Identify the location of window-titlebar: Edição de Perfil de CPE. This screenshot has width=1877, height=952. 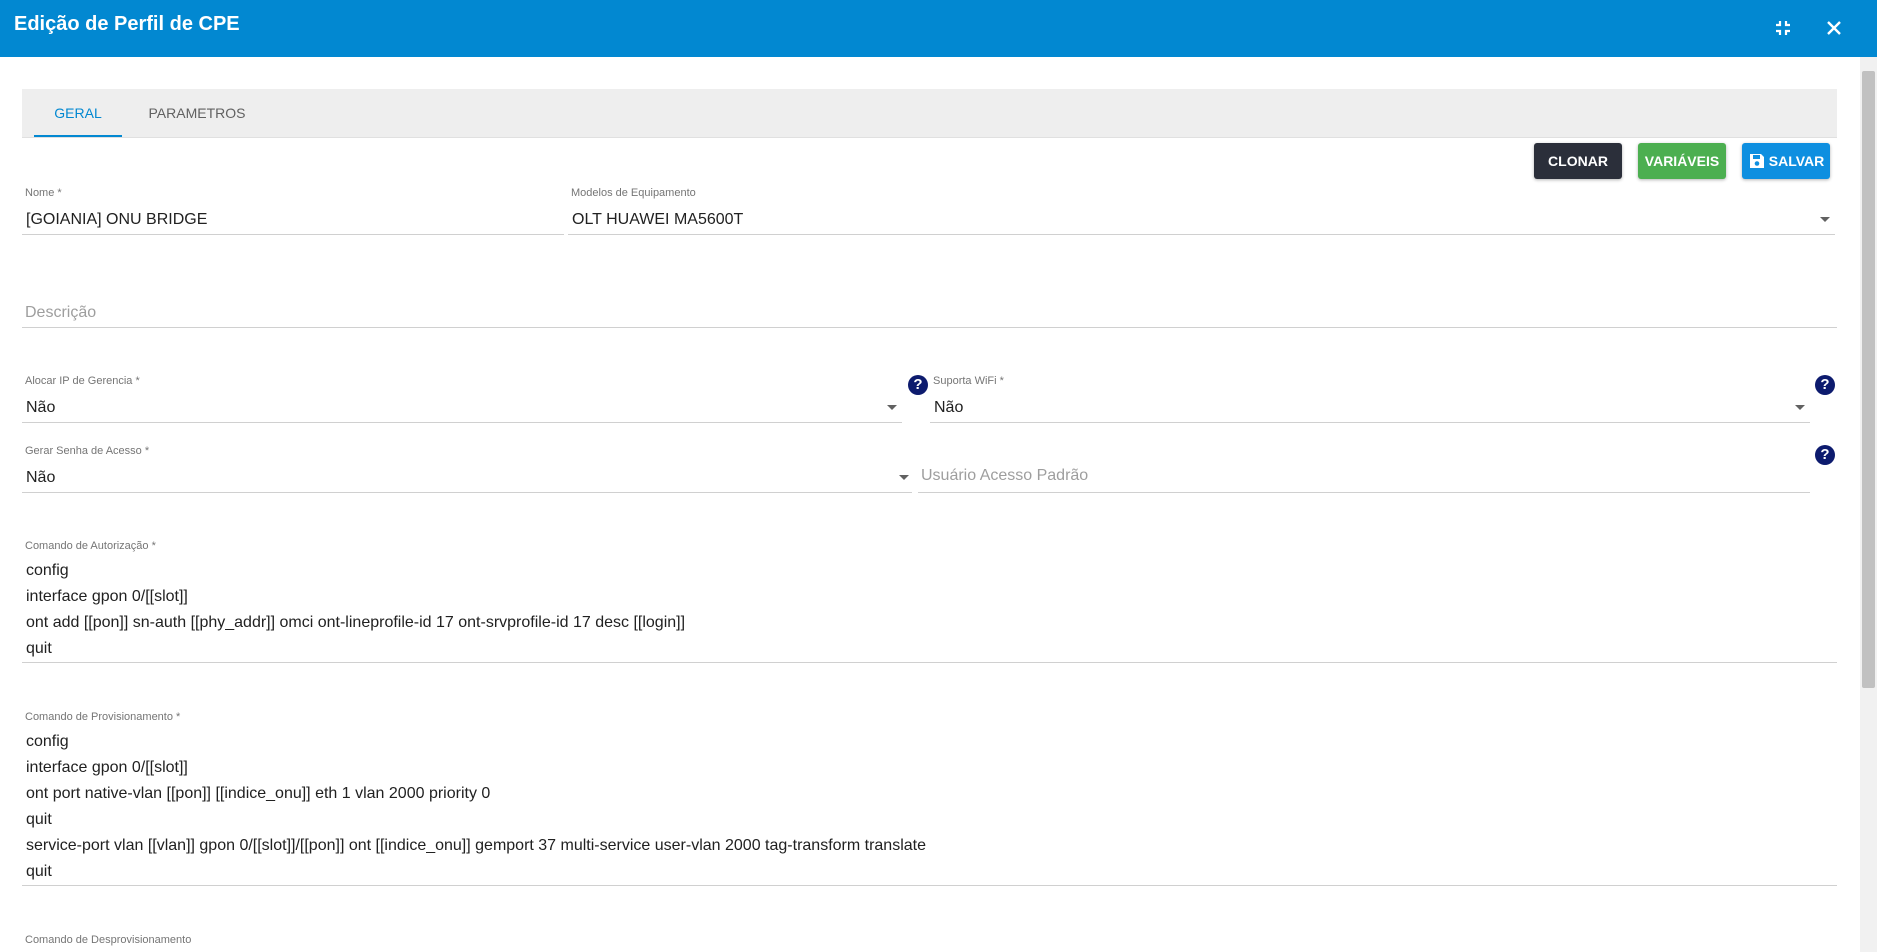
(938, 28).